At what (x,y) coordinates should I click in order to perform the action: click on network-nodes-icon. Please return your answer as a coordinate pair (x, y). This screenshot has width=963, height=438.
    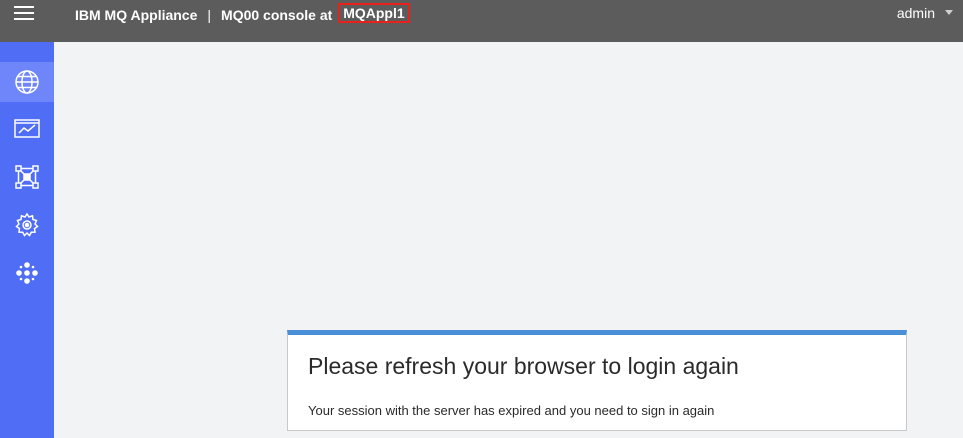
    Looking at the image, I should click on (27, 177).